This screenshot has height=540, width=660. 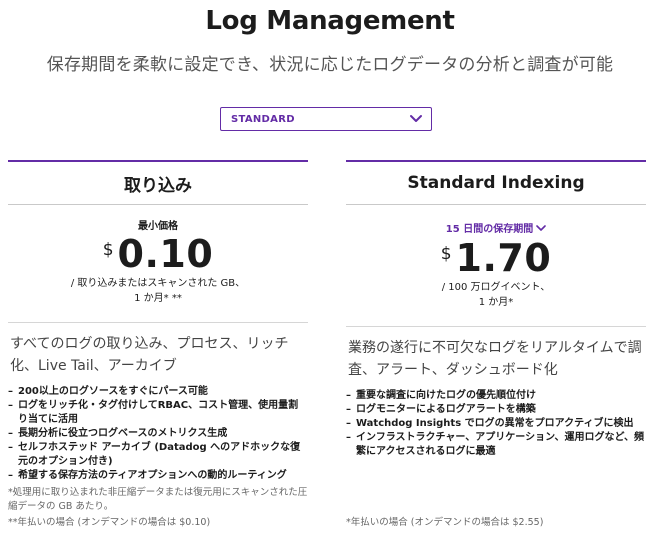 I want to click on ingest-price: 0.10, so click(x=165, y=254).